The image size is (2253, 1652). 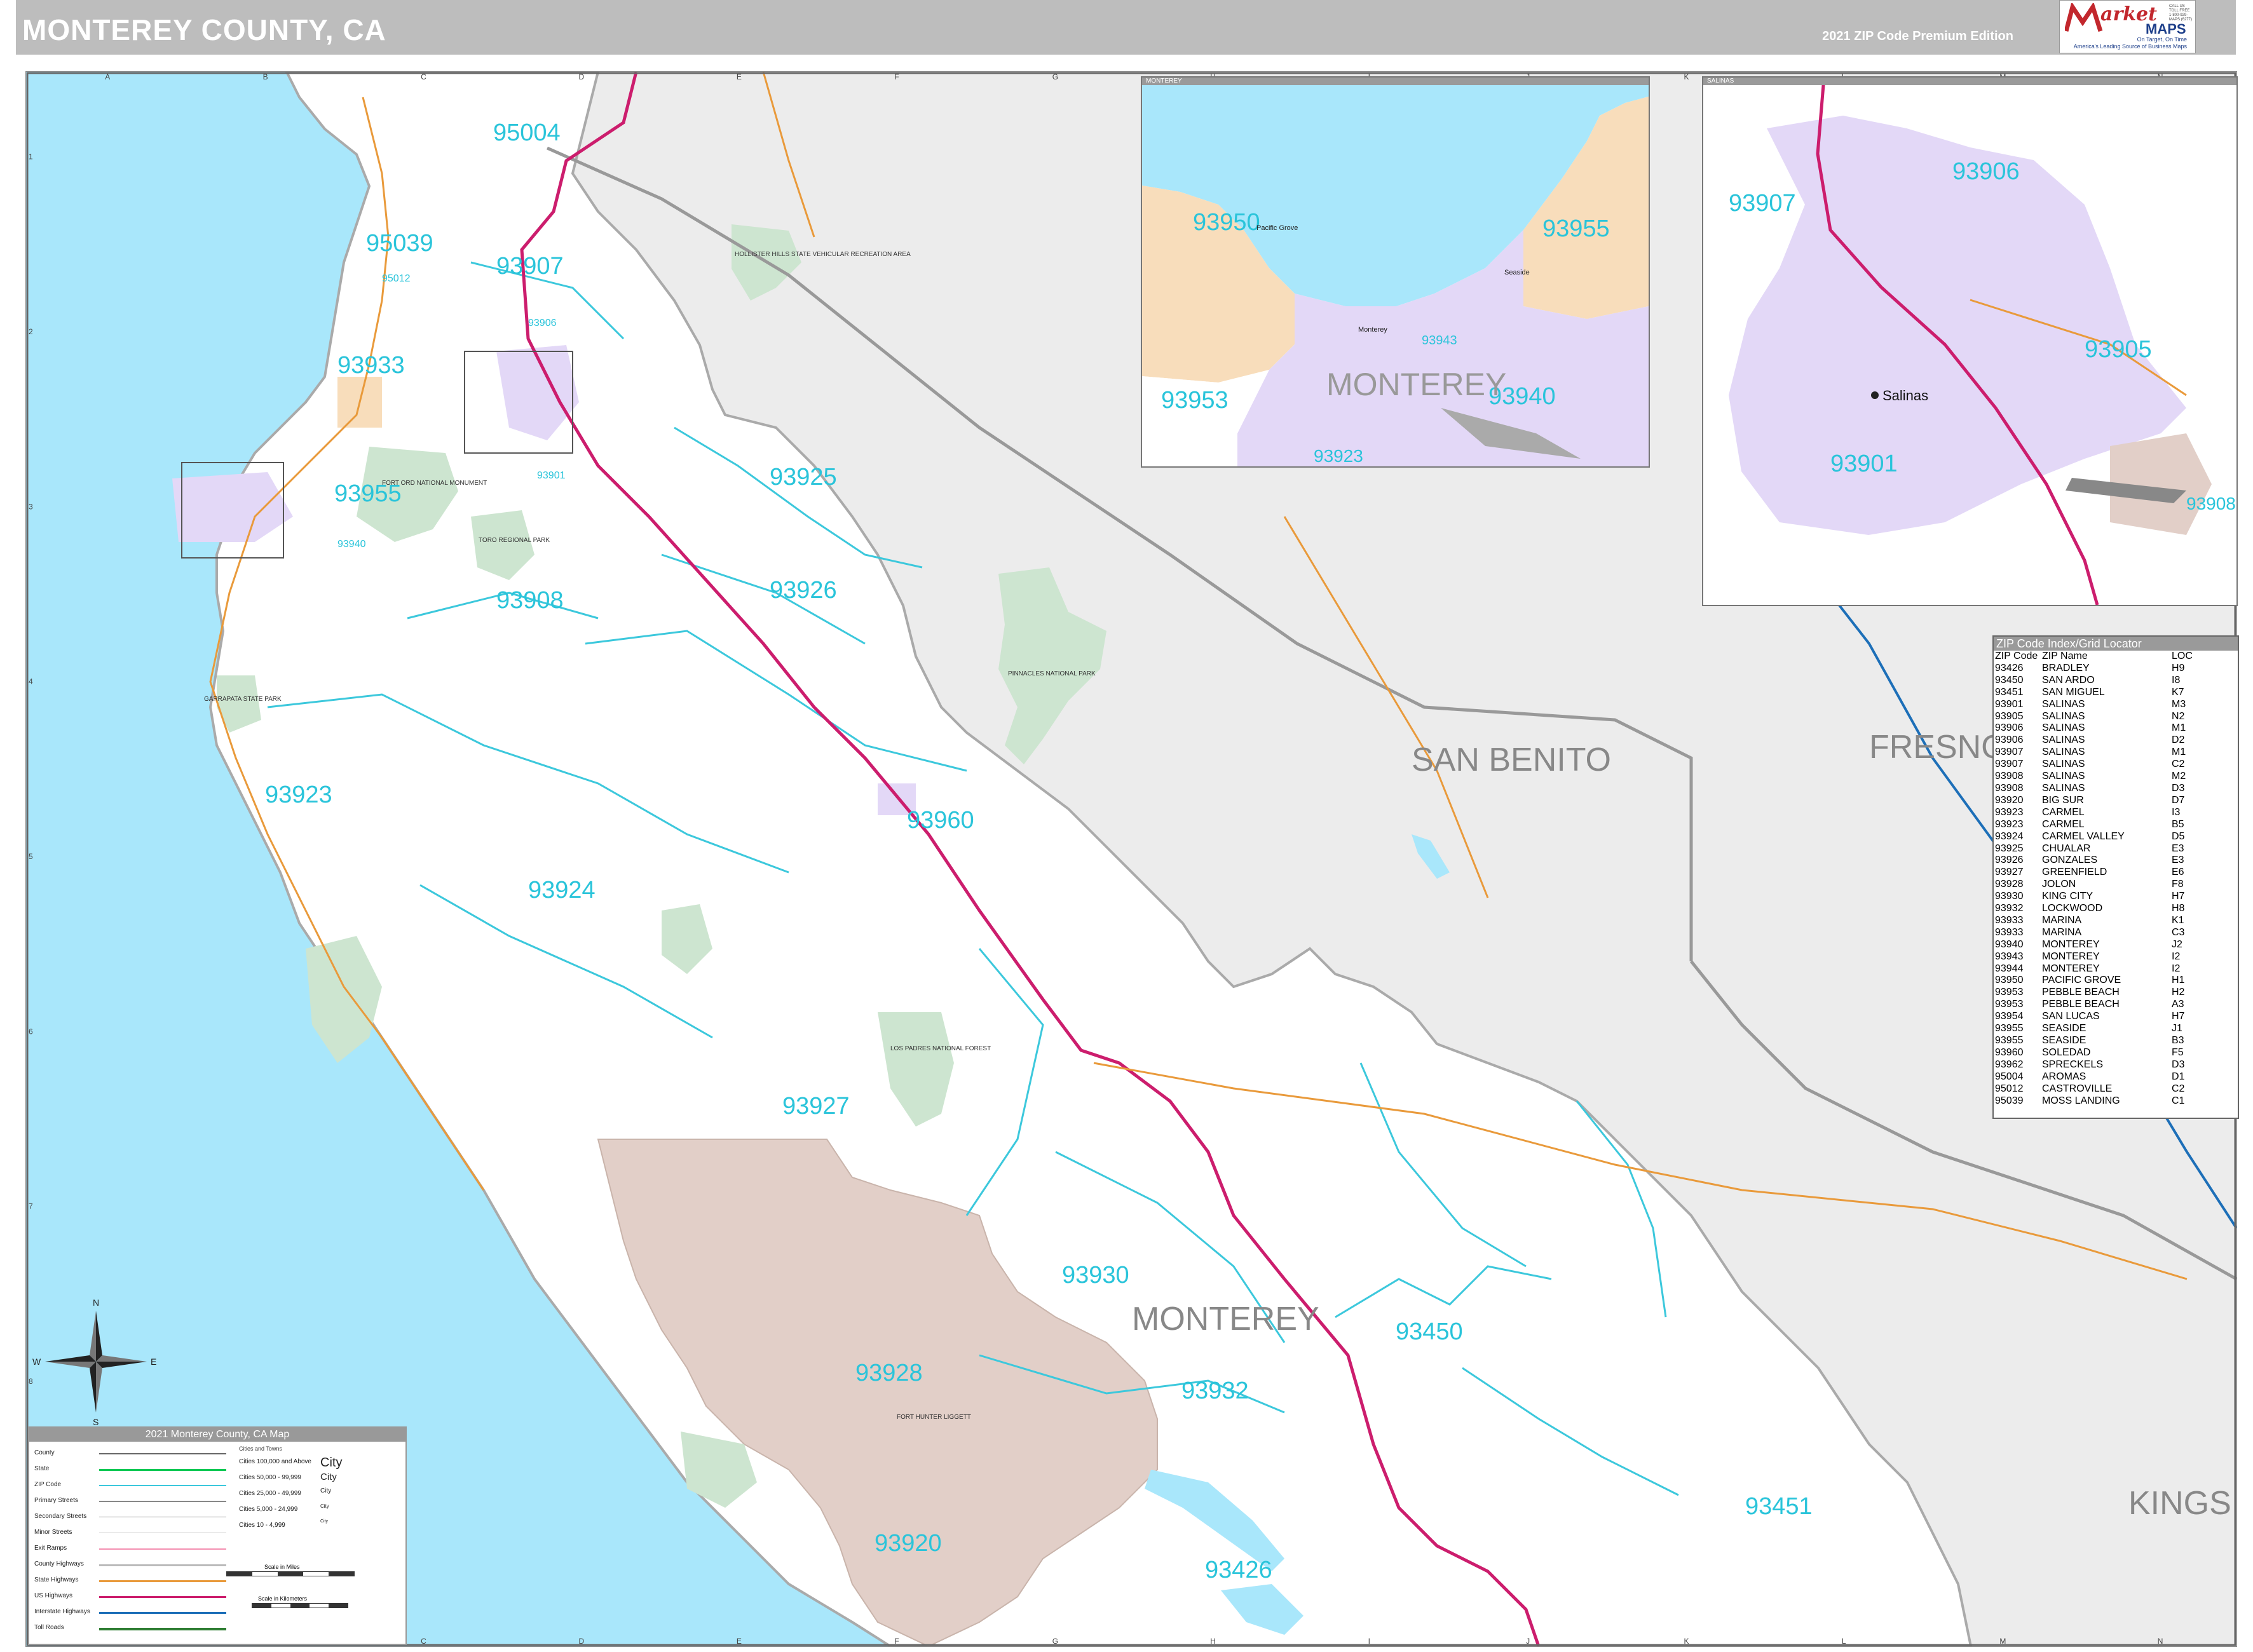 What do you see at coordinates (62, 1612) in the screenshot?
I see `legend-item-label: Interstate Highways` at bounding box center [62, 1612].